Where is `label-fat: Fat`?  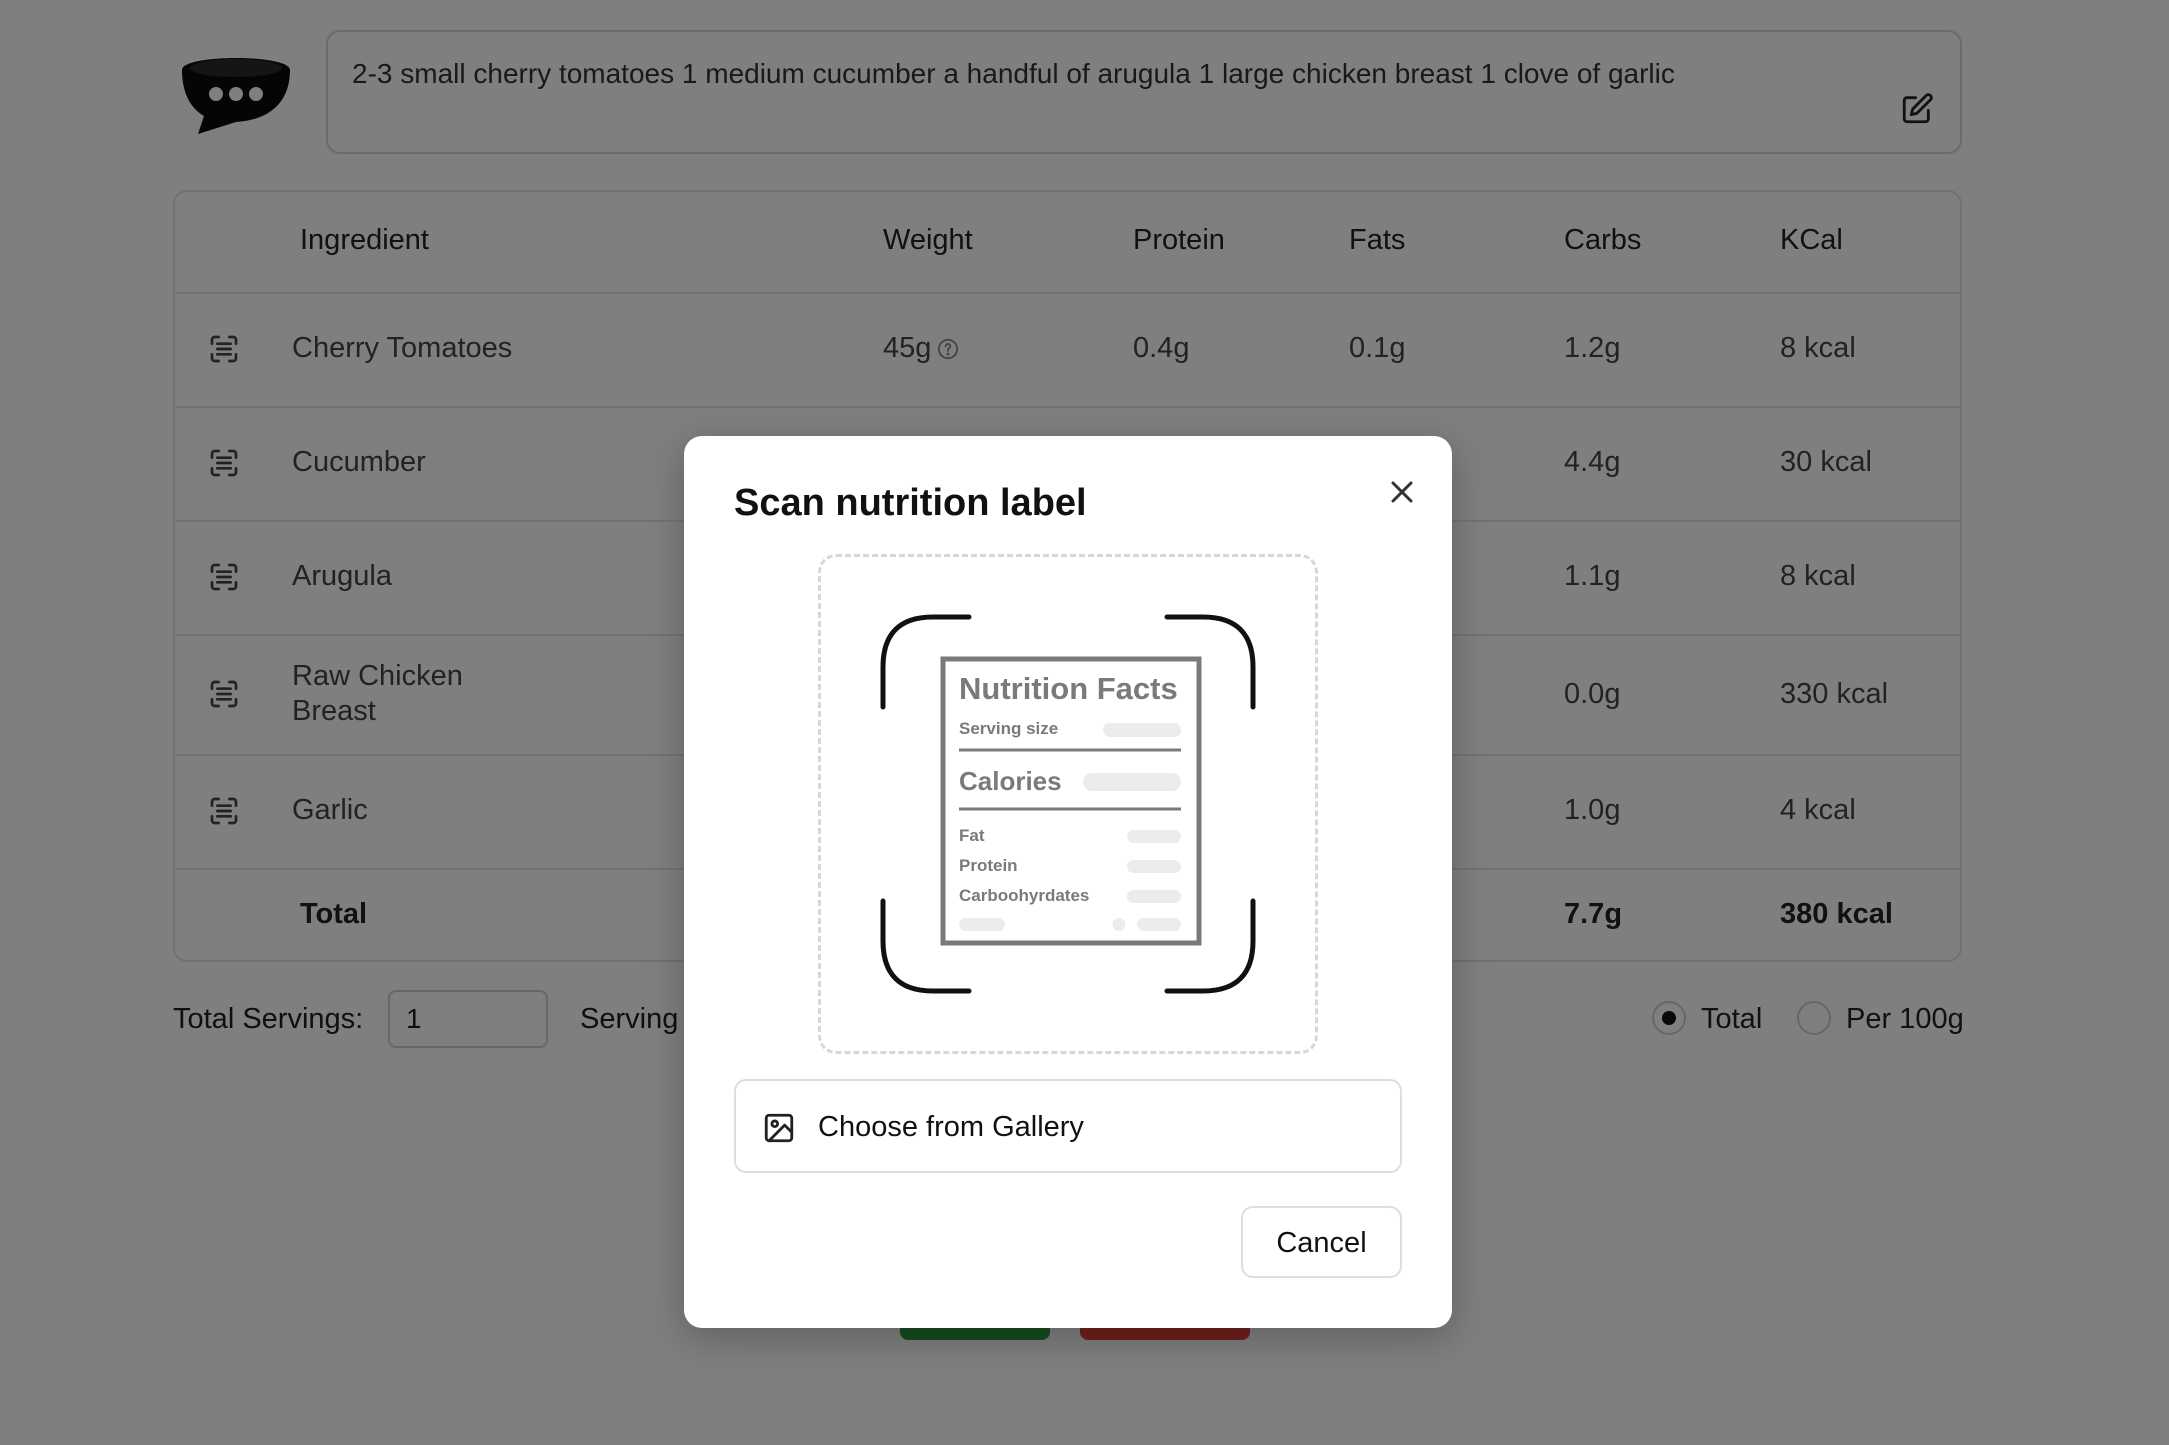
label-fat: Fat is located at coordinates (972, 835).